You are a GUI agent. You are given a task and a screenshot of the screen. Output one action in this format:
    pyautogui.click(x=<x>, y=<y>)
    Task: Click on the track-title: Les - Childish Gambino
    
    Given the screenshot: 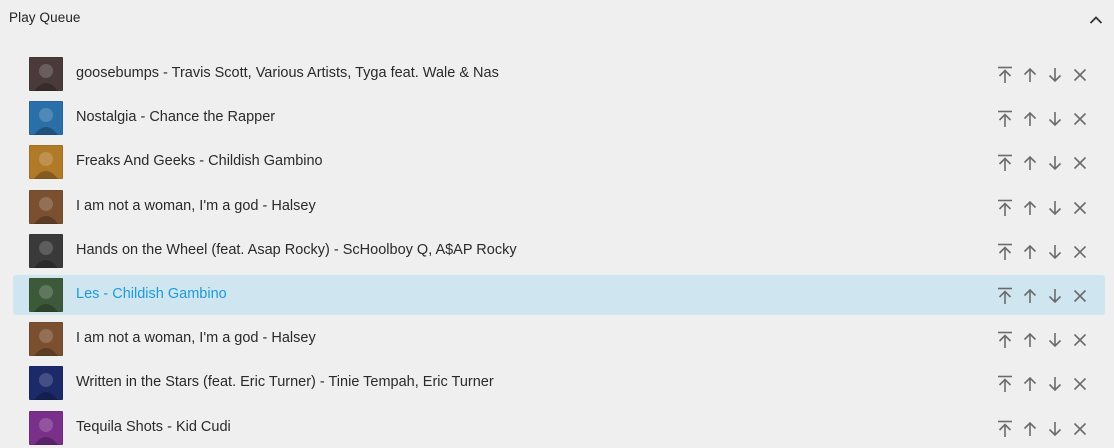 What is the action you would take?
    pyautogui.click(x=151, y=293)
    